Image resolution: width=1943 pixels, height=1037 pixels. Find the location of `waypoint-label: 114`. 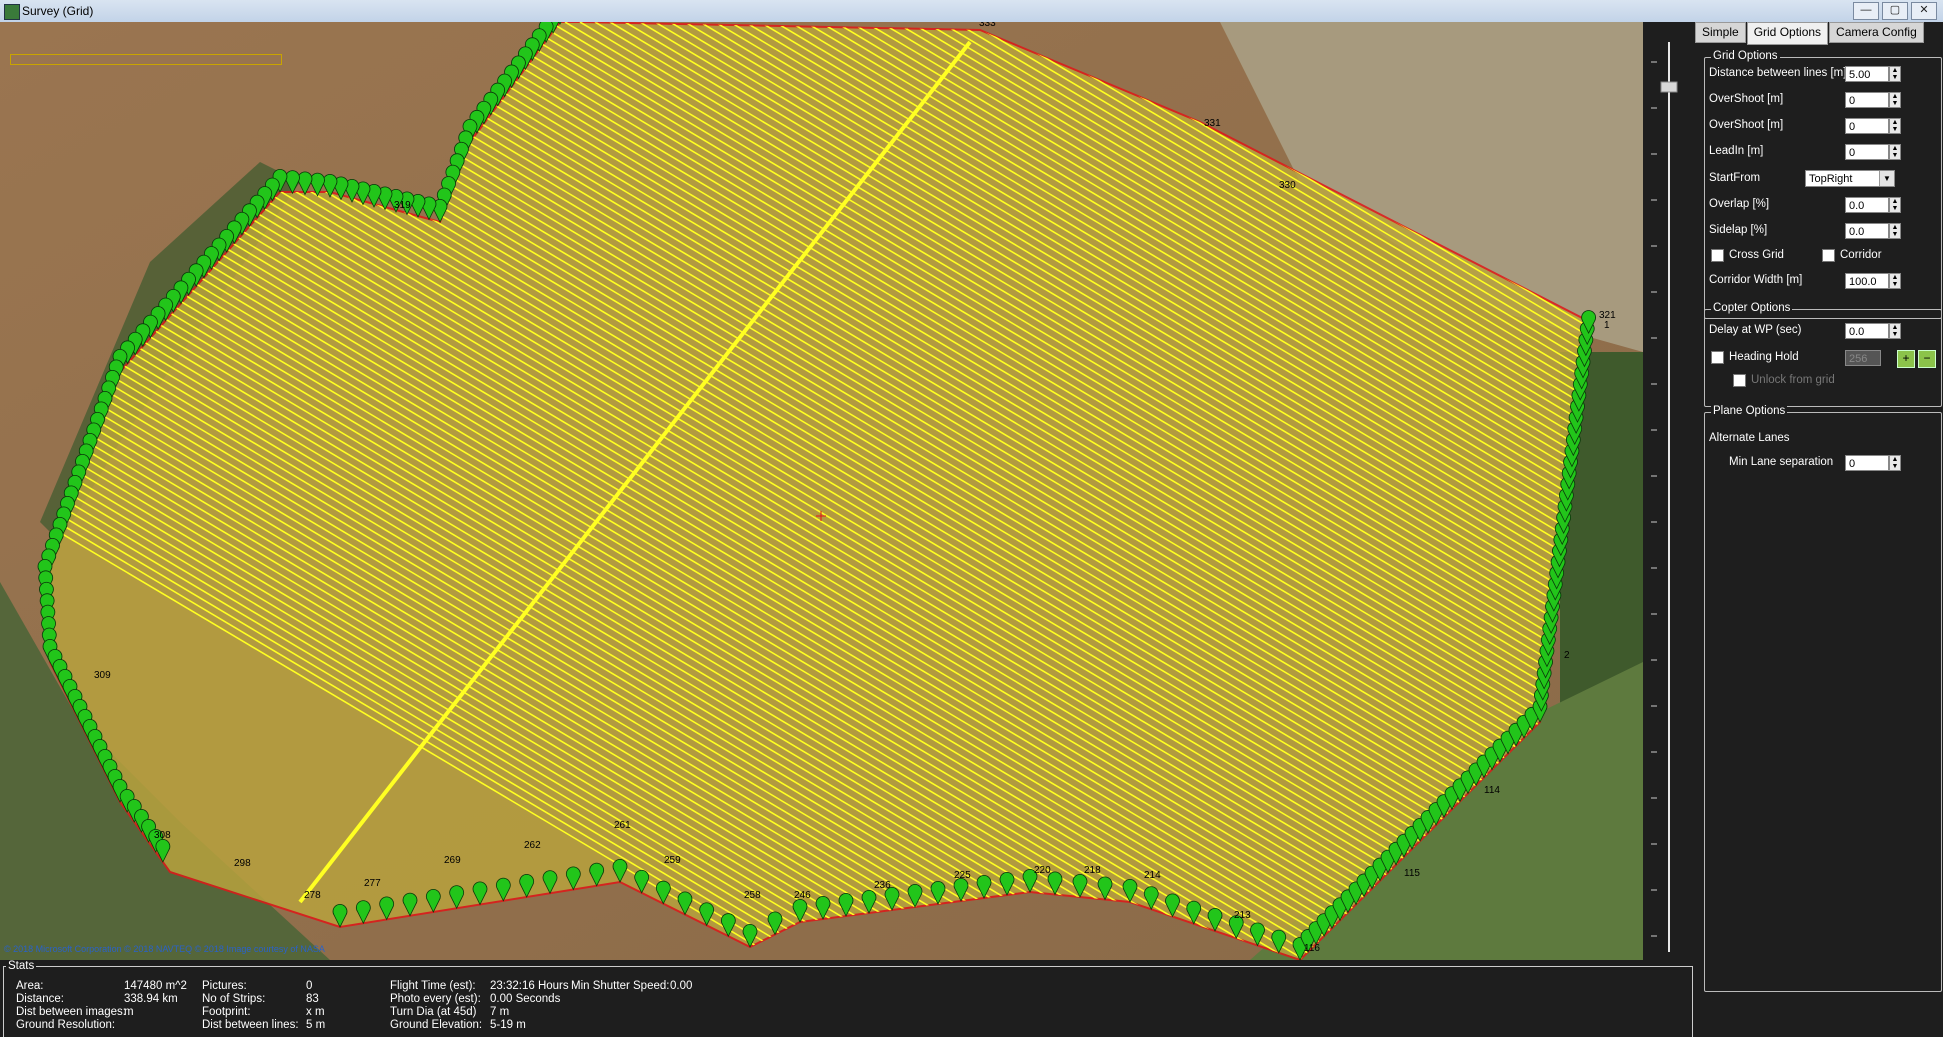

waypoint-label: 114 is located at coordinates (1492, 790).